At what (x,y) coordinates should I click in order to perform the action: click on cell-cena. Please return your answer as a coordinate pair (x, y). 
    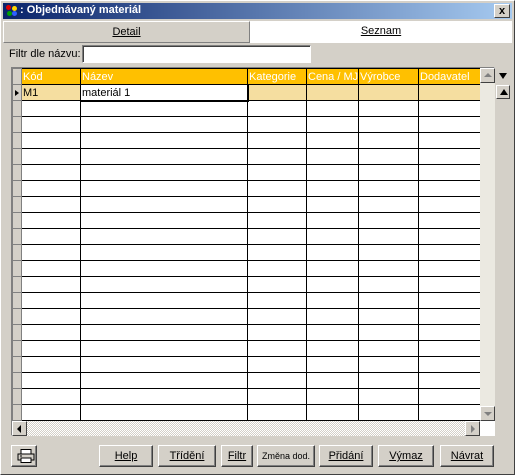
    Looking at the image, I should click on (332, 92).